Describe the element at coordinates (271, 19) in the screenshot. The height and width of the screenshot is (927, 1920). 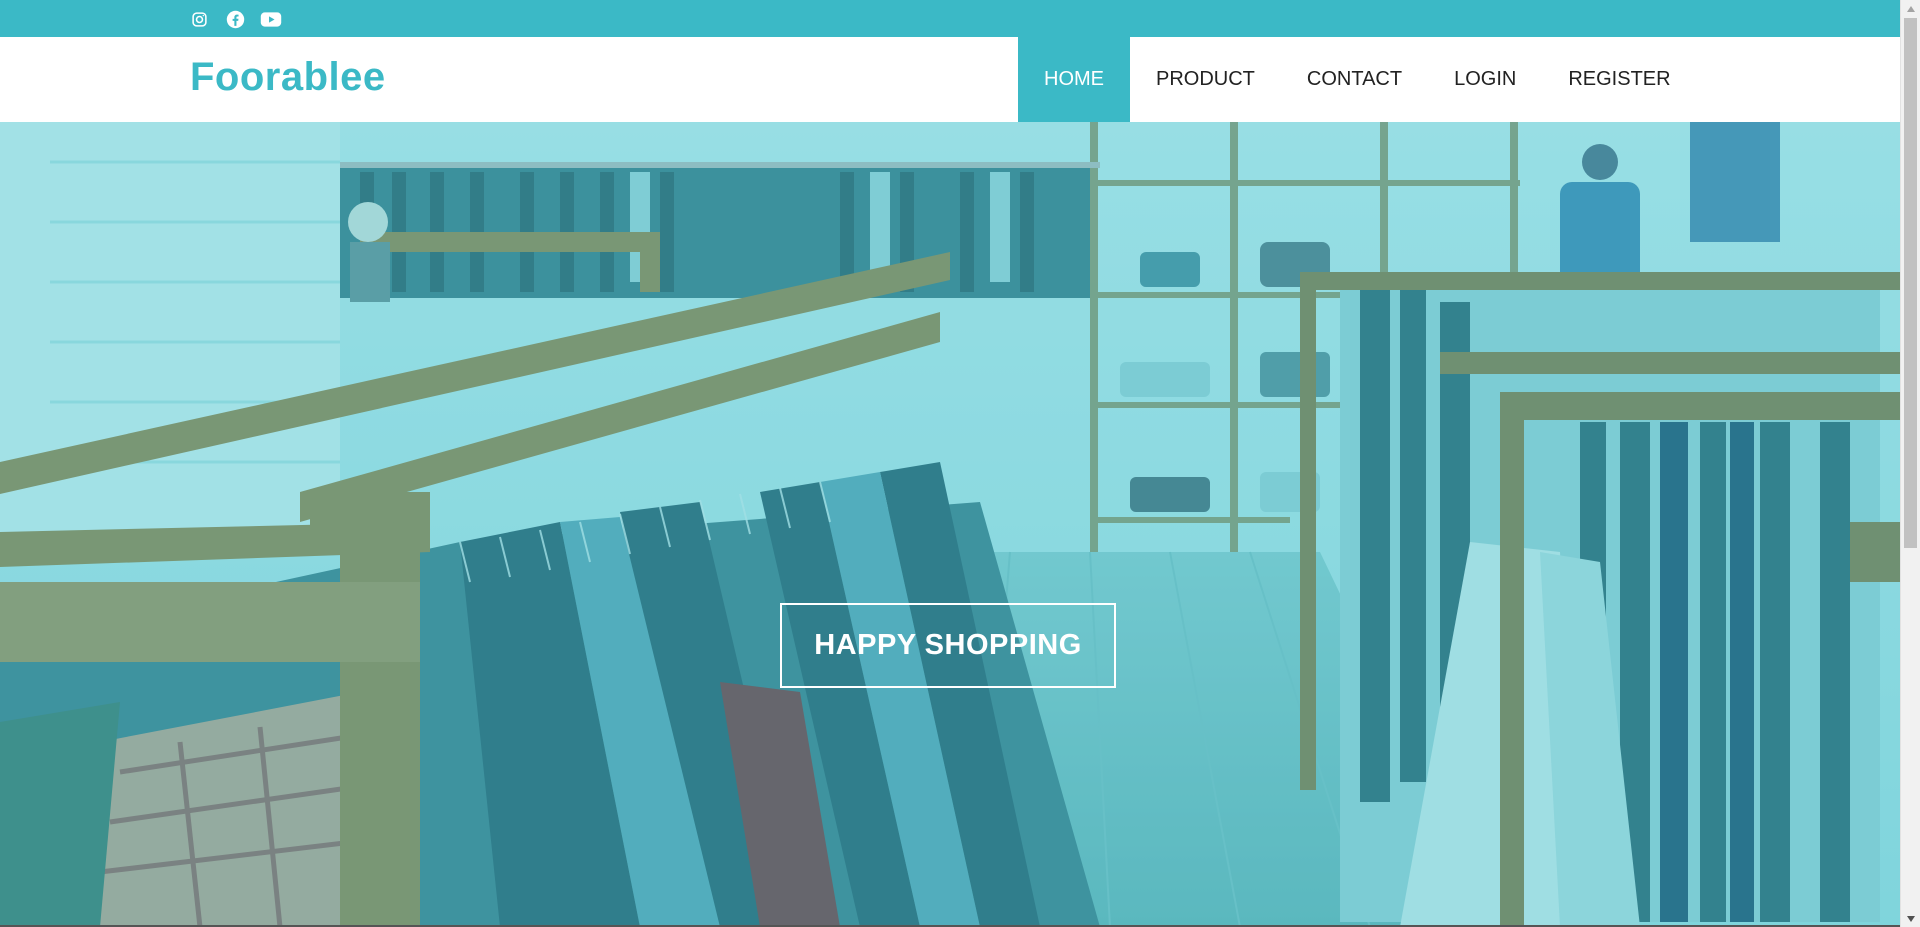
I see `youtube-icon` at that location.